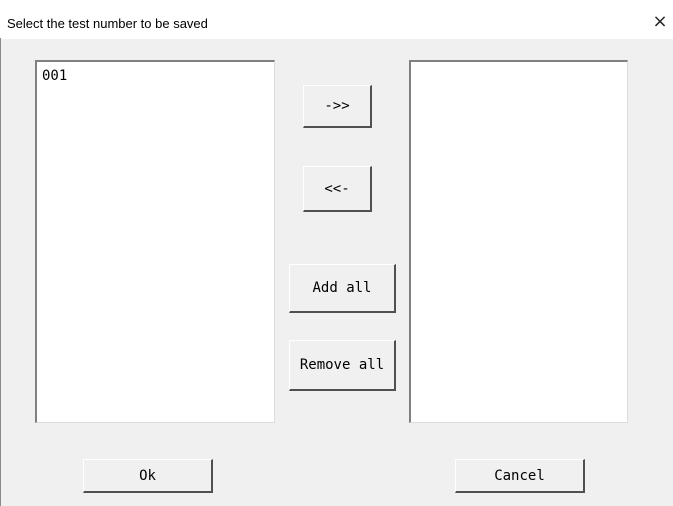 The width and height of the screenshot is (673, 506). What do you see at coordinates (660, 22) in the screenshot?
I see `close-icon: ×` at bounding box center [660, 22].